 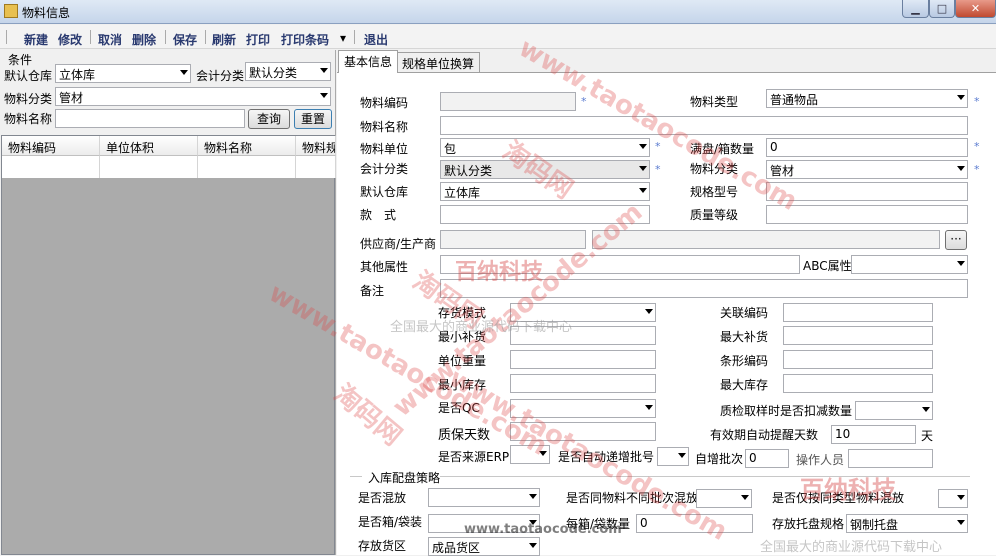 What do you see at coordinates (764, 435) in the screenshot?
I see `expiry-remind-label: 有效期自动提醒天数` at bounding box center [764, 435].